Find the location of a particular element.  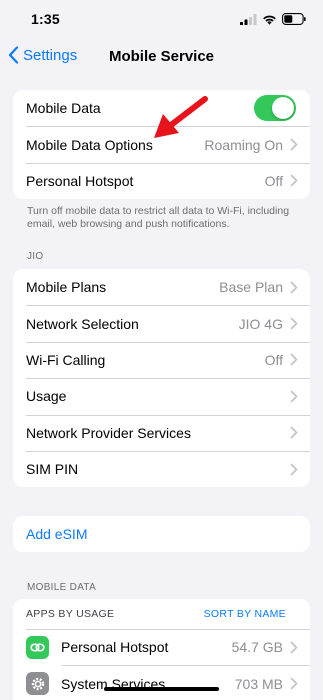

status-bar: 1:35 is located at coordinates (161, 20).